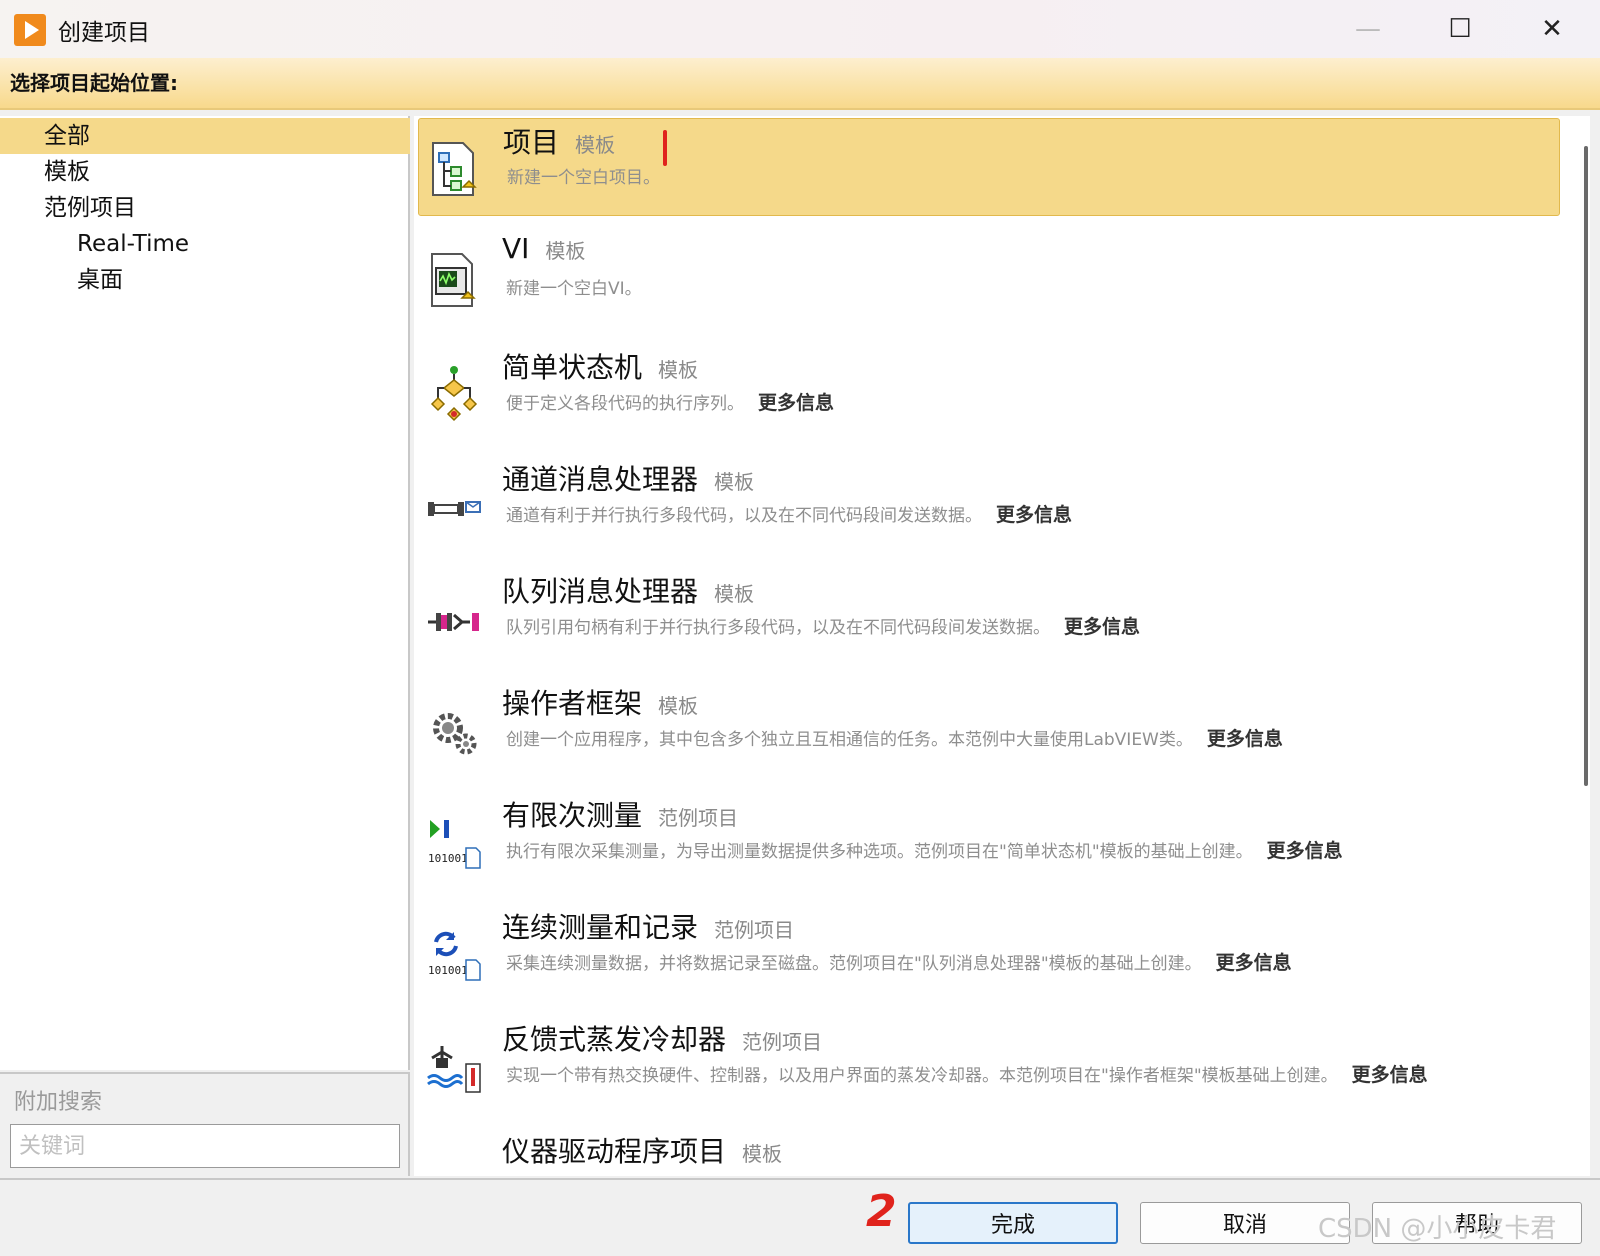  Describe the element at coordinates (628, 479) in the screenshot. I see `item-title: 通道消息处理器 模板` at that location.